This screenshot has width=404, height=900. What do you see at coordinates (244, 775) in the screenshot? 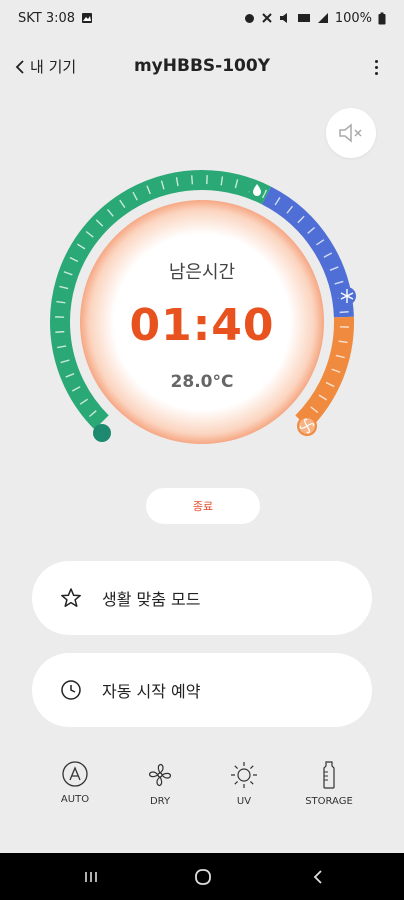
I see `sun-icon` at bounding box center [244, 775].